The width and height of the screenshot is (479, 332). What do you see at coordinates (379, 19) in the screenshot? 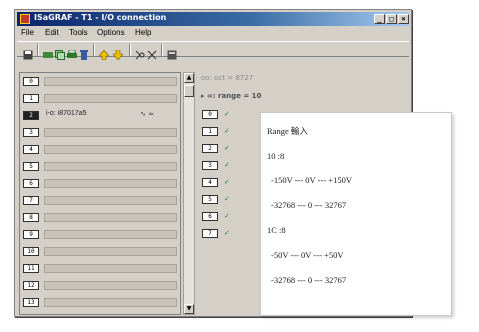
I see `minimize-button: _` at bounding box center [379, 19].